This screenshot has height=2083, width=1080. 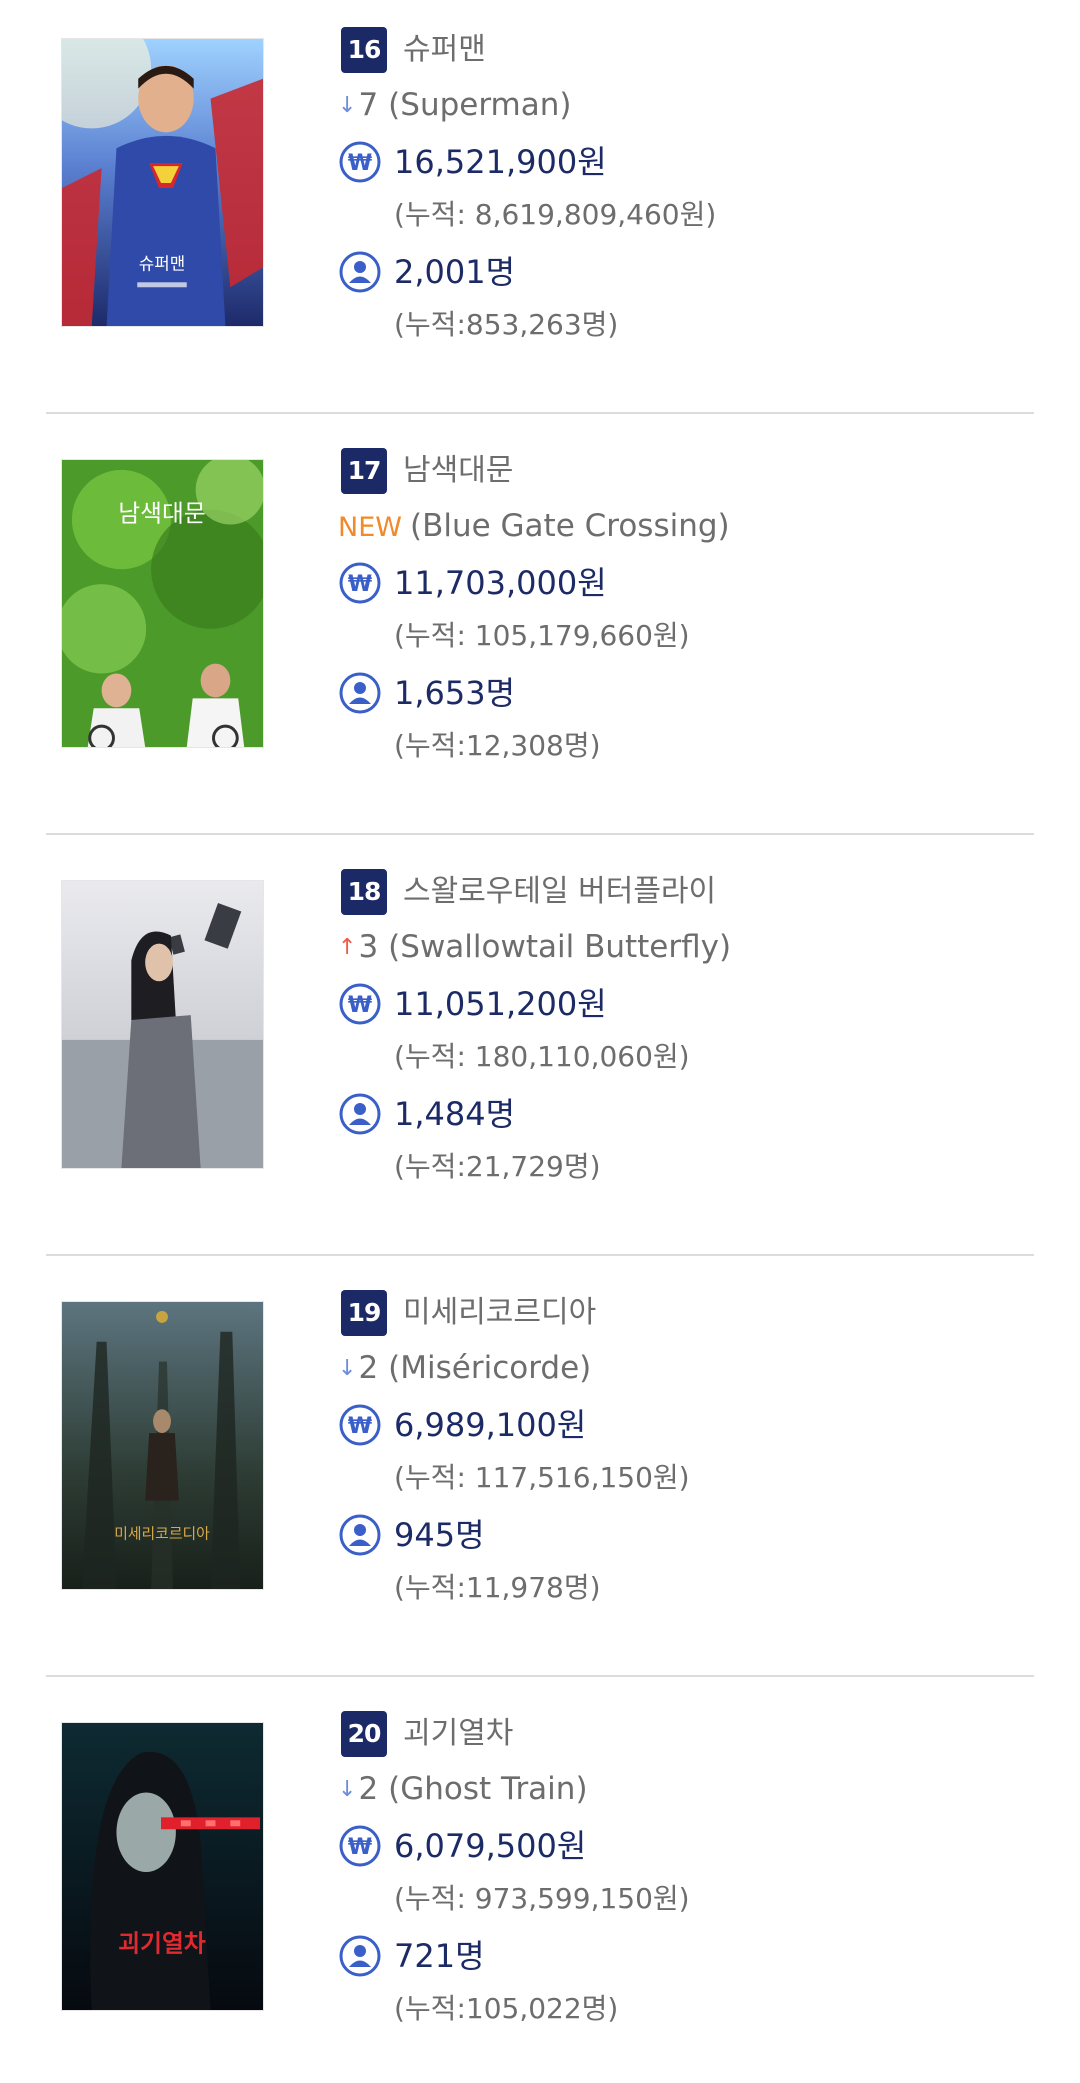 What do you see at coordinates (455, 272) in the screenshot?
I see `daily-audience: 2,001명` at bounding box center [455, 272].